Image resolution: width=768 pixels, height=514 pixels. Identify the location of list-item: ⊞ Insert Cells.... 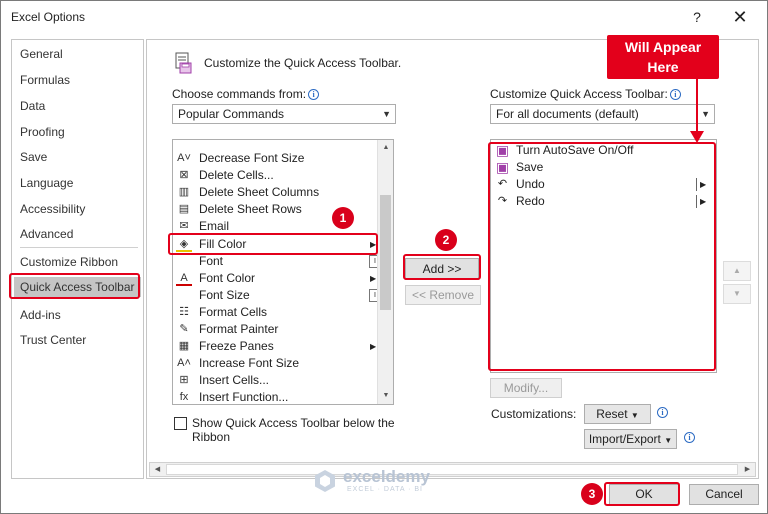
(276, 380).